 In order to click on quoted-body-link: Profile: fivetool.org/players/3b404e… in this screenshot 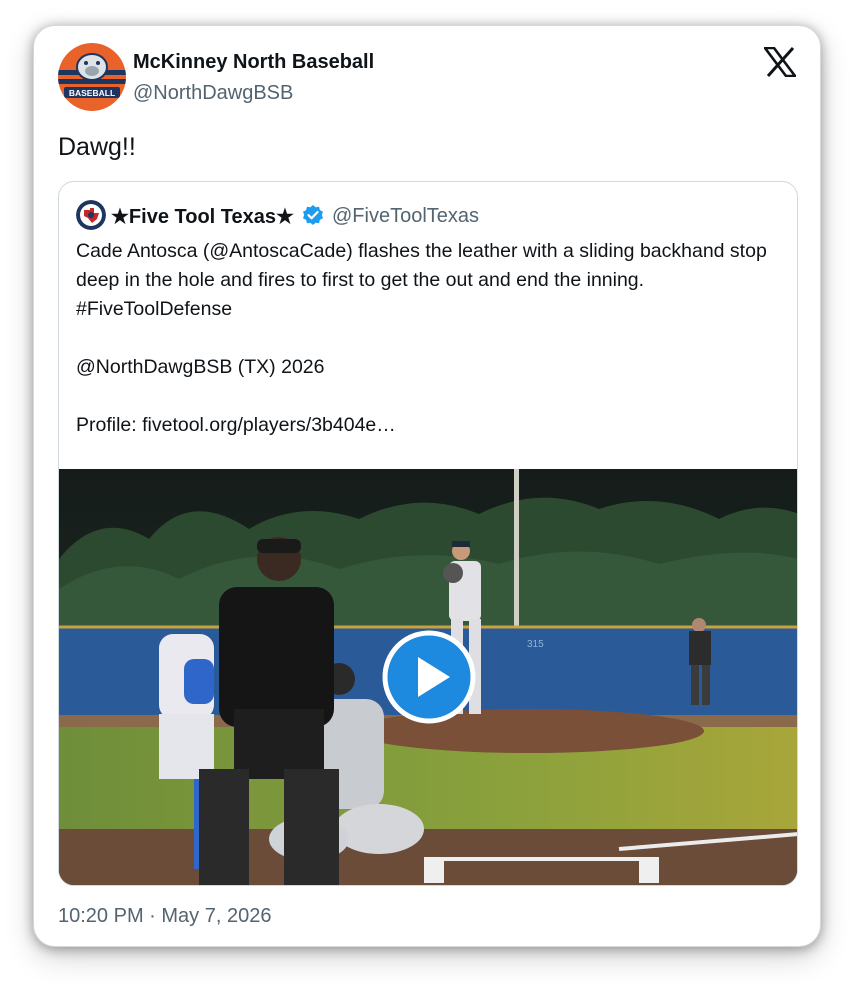, I will do `click(431, 425)`.